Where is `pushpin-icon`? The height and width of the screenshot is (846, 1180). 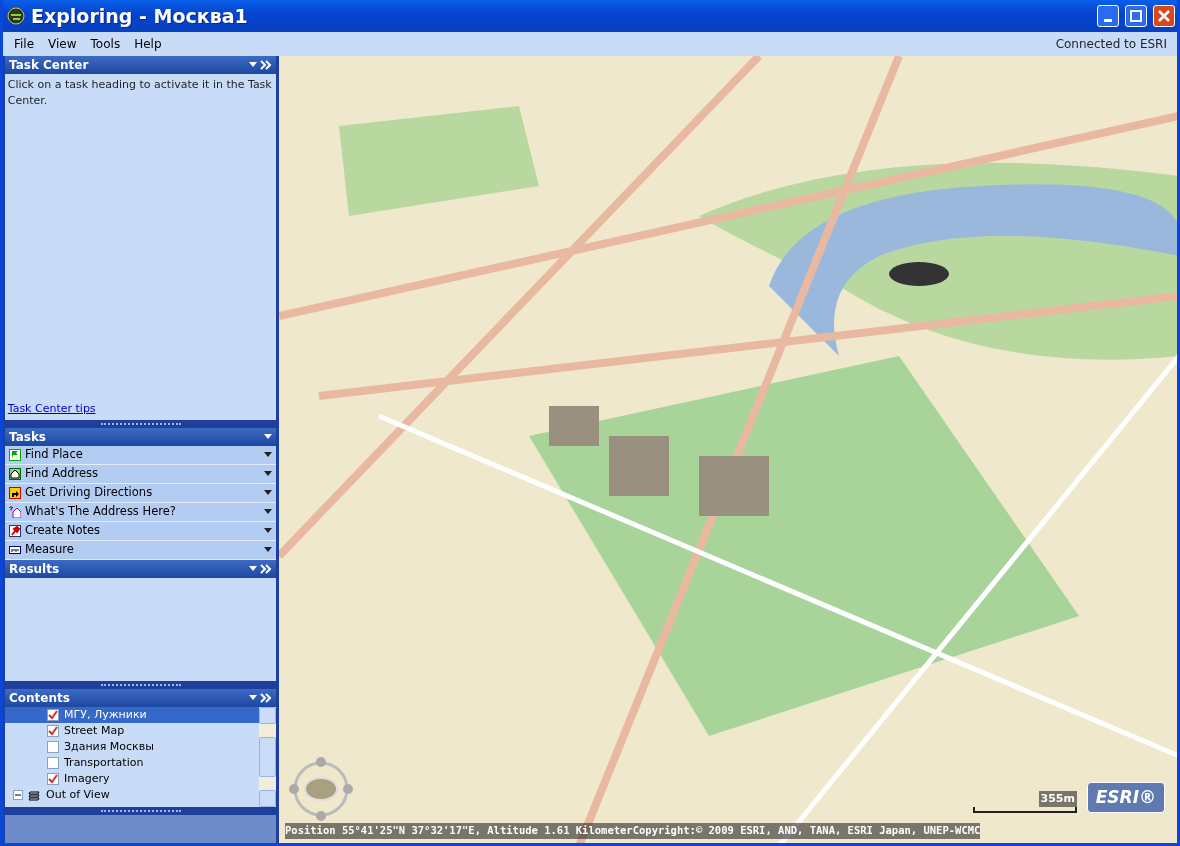 pushpin-icon is located at coordinates (15, 531).